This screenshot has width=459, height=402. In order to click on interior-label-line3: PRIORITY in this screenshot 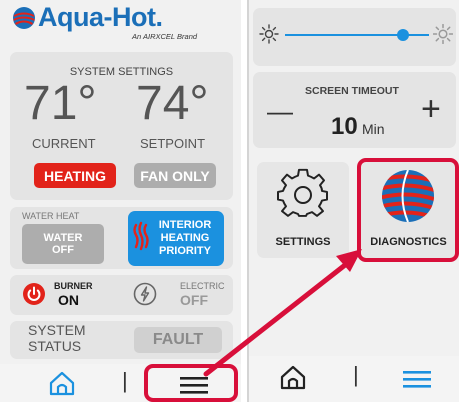, I will do `click(185, 251)`.